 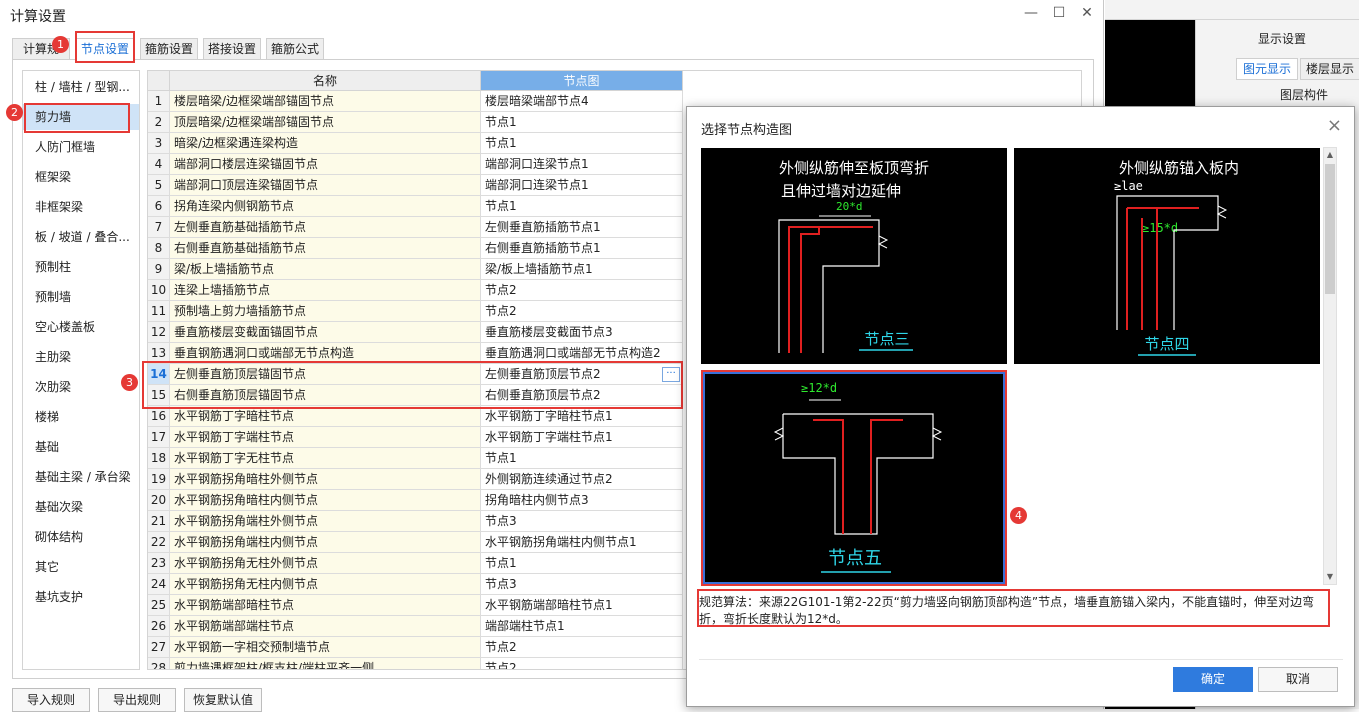 What do you see at coordinates (81, 117) in the screenshot?
I see `sidebar-item-shear-wall: 剪力墙` at bounding box center [81, 117].